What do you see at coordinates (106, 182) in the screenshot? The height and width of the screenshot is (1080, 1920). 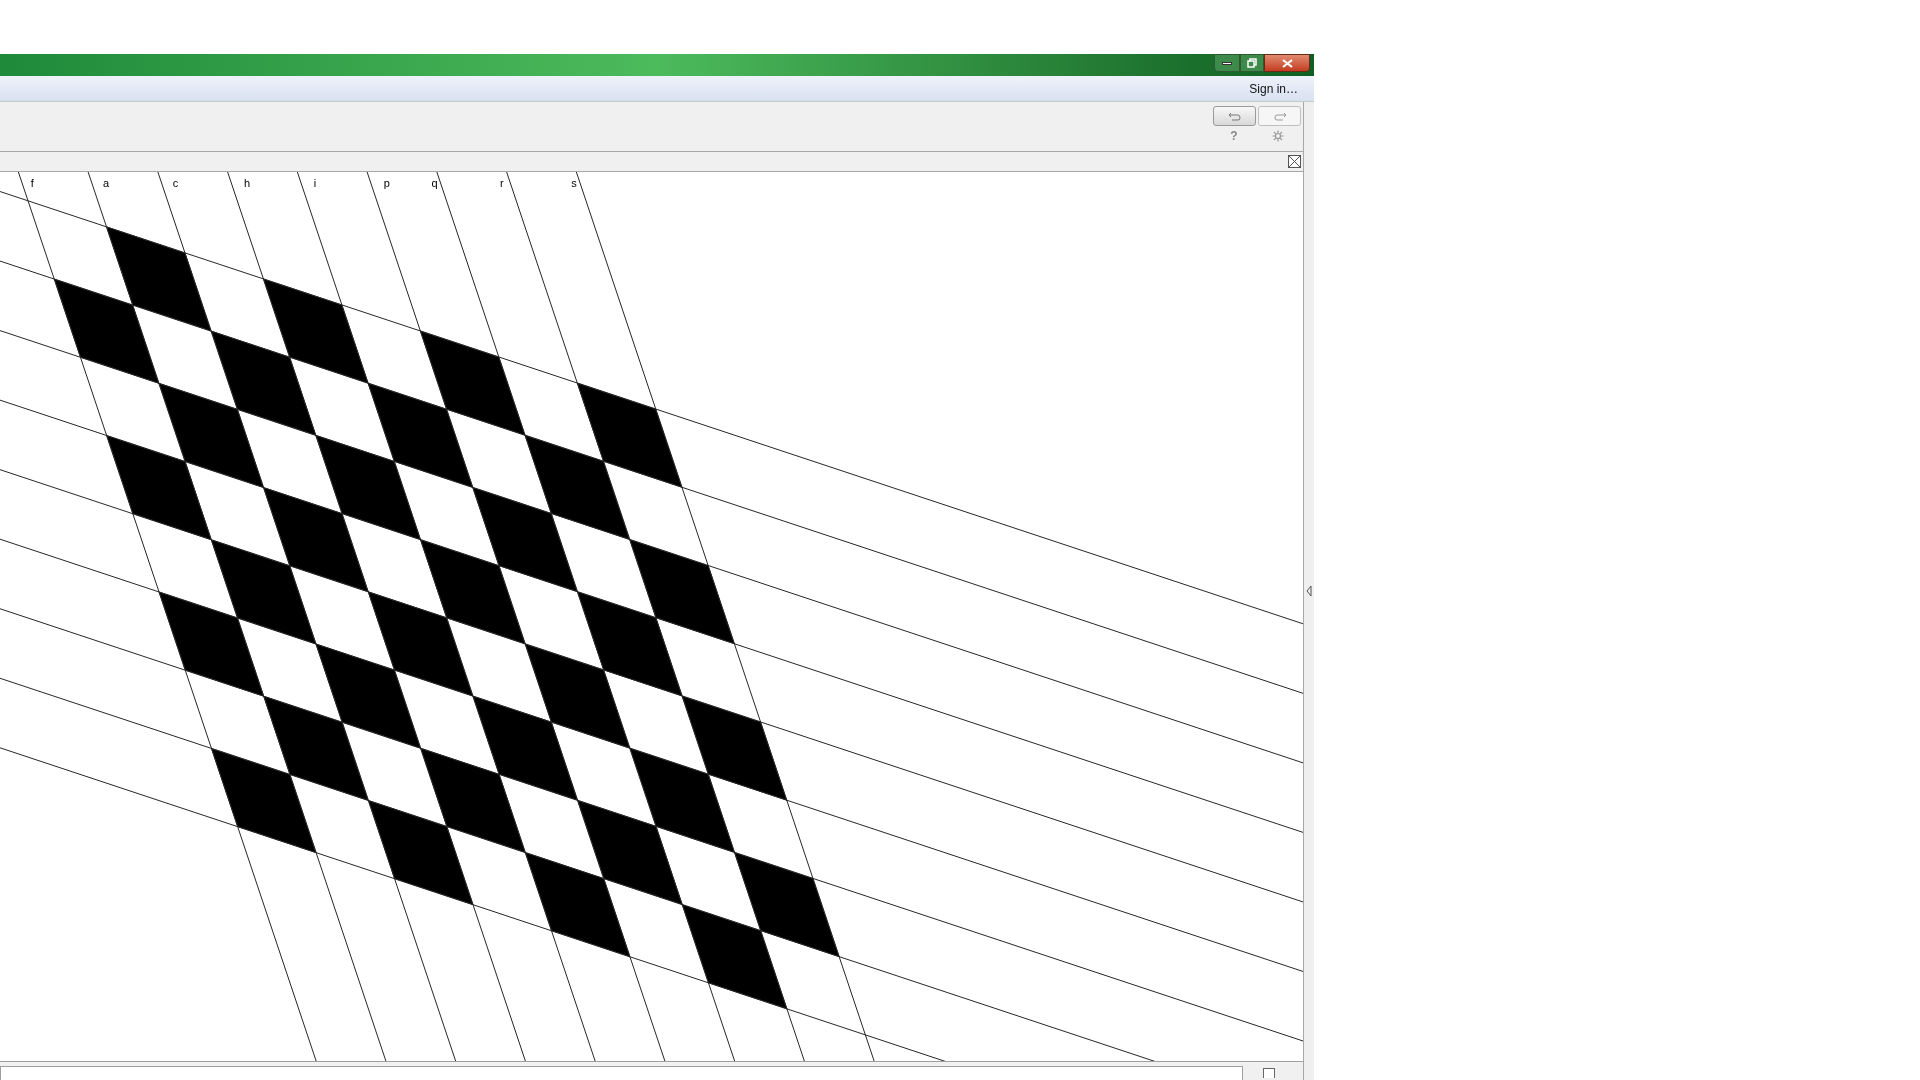 I see `line-label: a` at bounding box center [106, 182].